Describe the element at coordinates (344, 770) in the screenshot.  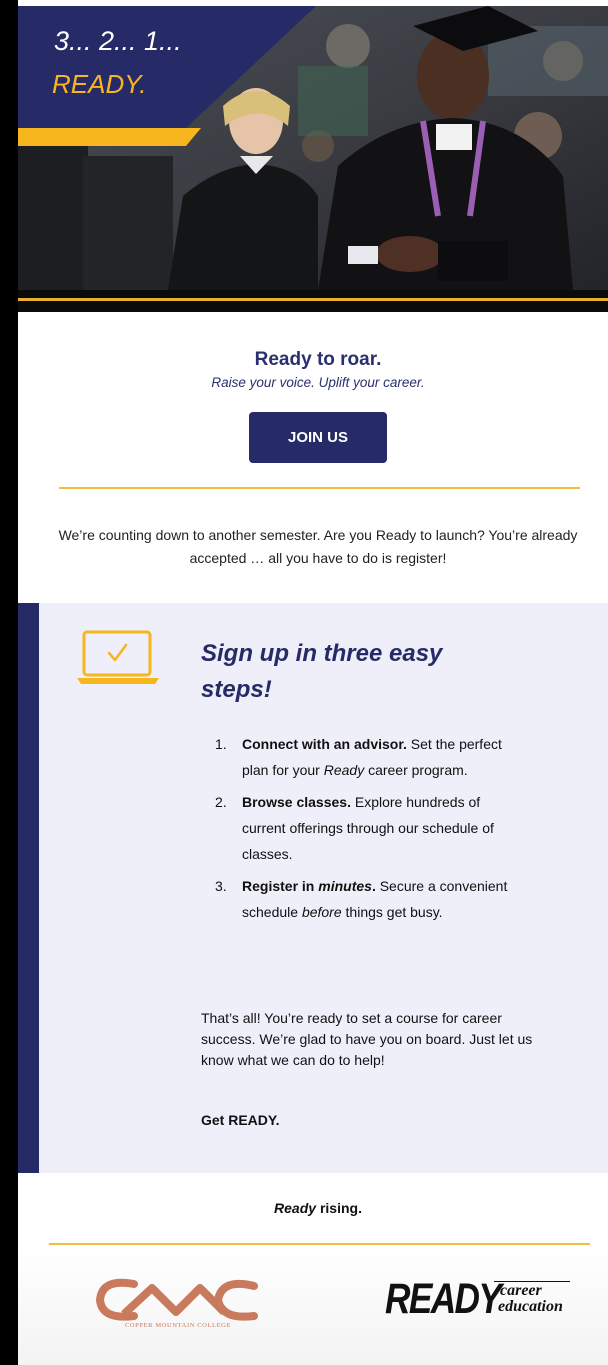
I see `step-emphasis: Ready` at that location.